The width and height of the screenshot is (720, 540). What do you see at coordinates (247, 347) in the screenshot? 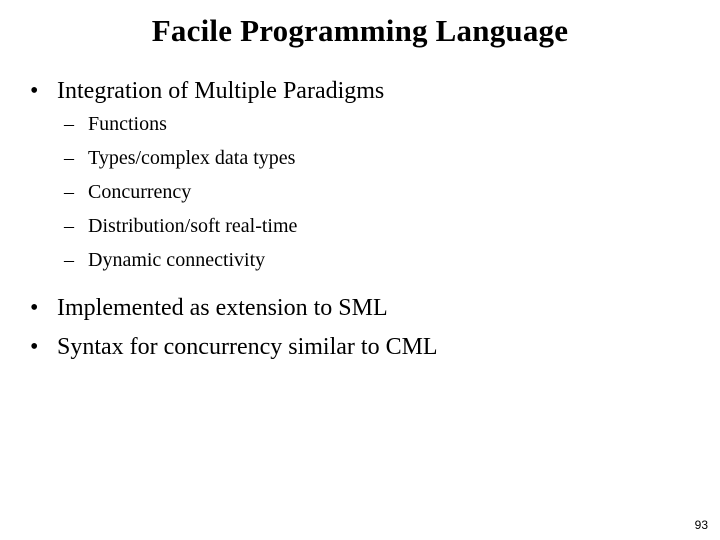
I see `list-item-label: Syntax for concurrency similar to CML` at bounding box center [247, 347].